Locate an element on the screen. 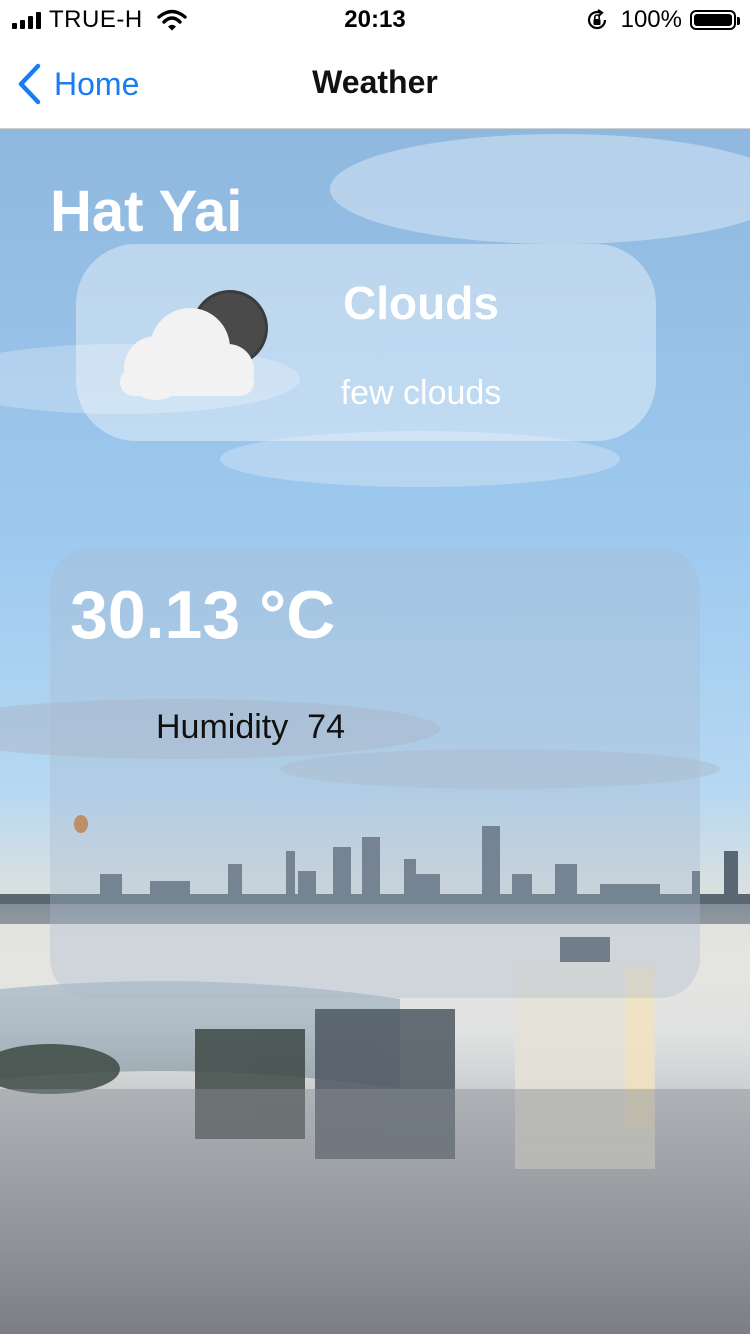  condition-card: Clouds few clouds is located at coordinates (366, 342).